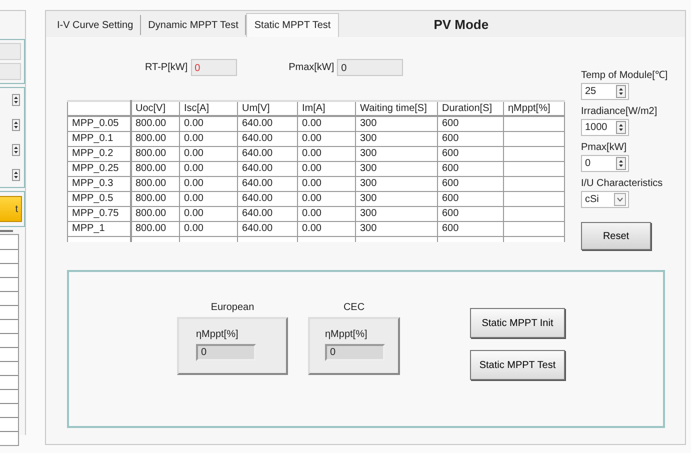  Describe the element at coordinates (616, 236) in the screenshot. I see `reset-button: Reset` at that location.